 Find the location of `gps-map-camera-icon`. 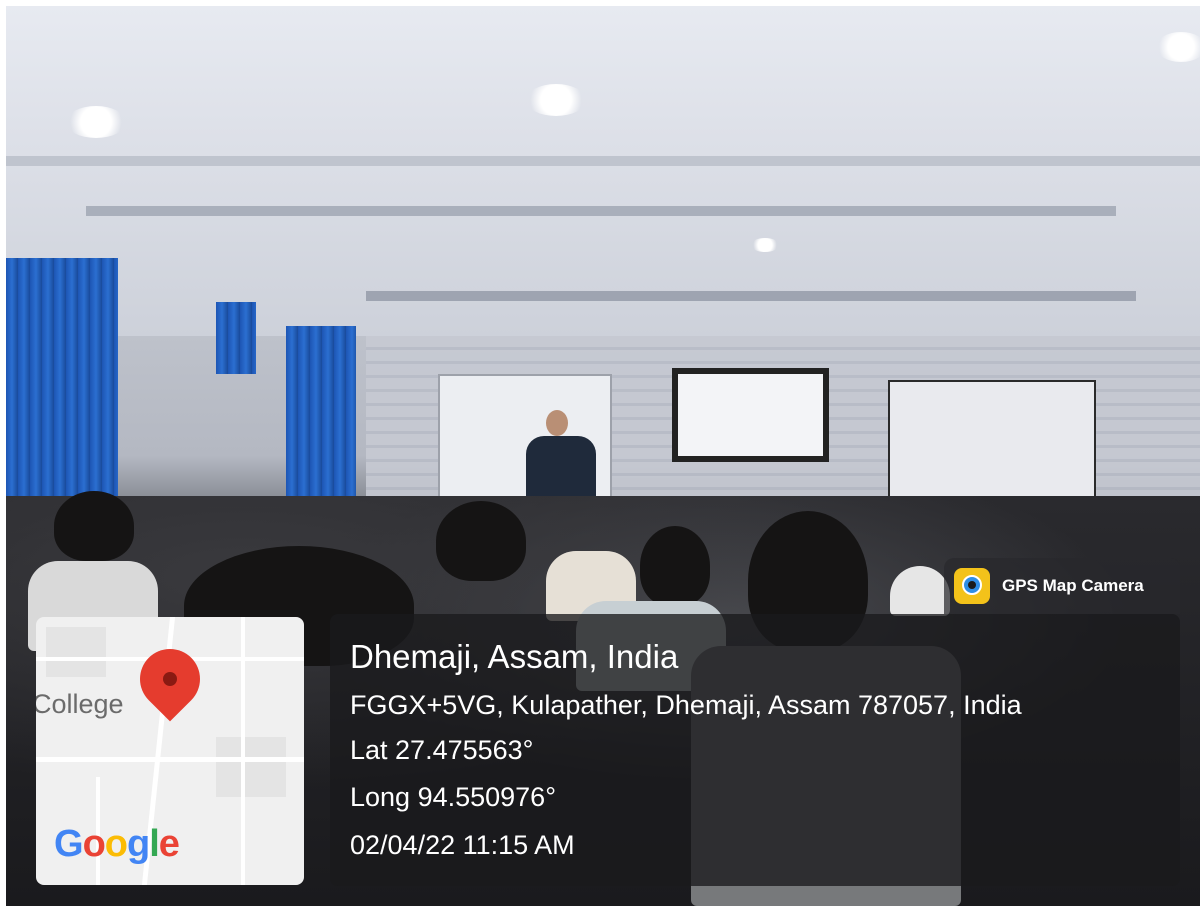

gps-map-camera-icon is located at coordinates (972, 586).